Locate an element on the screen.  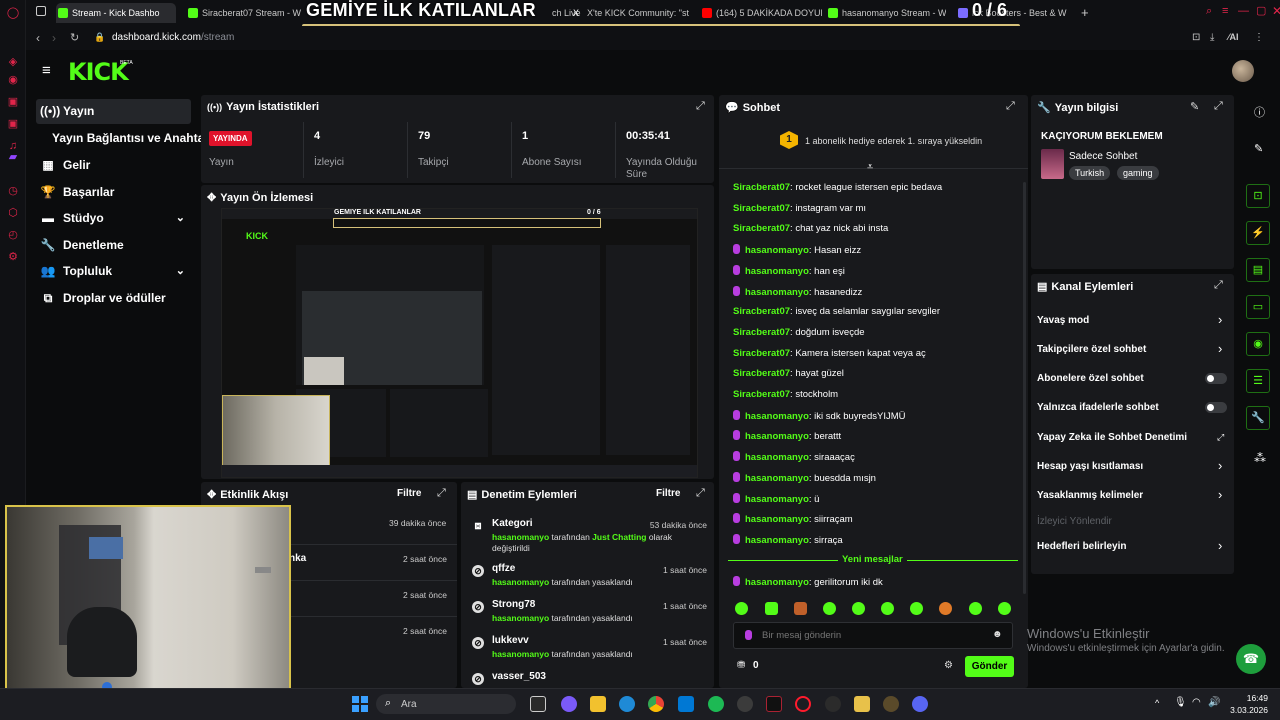
instagram-icon: ▣ is located at coordinates (13, 124).